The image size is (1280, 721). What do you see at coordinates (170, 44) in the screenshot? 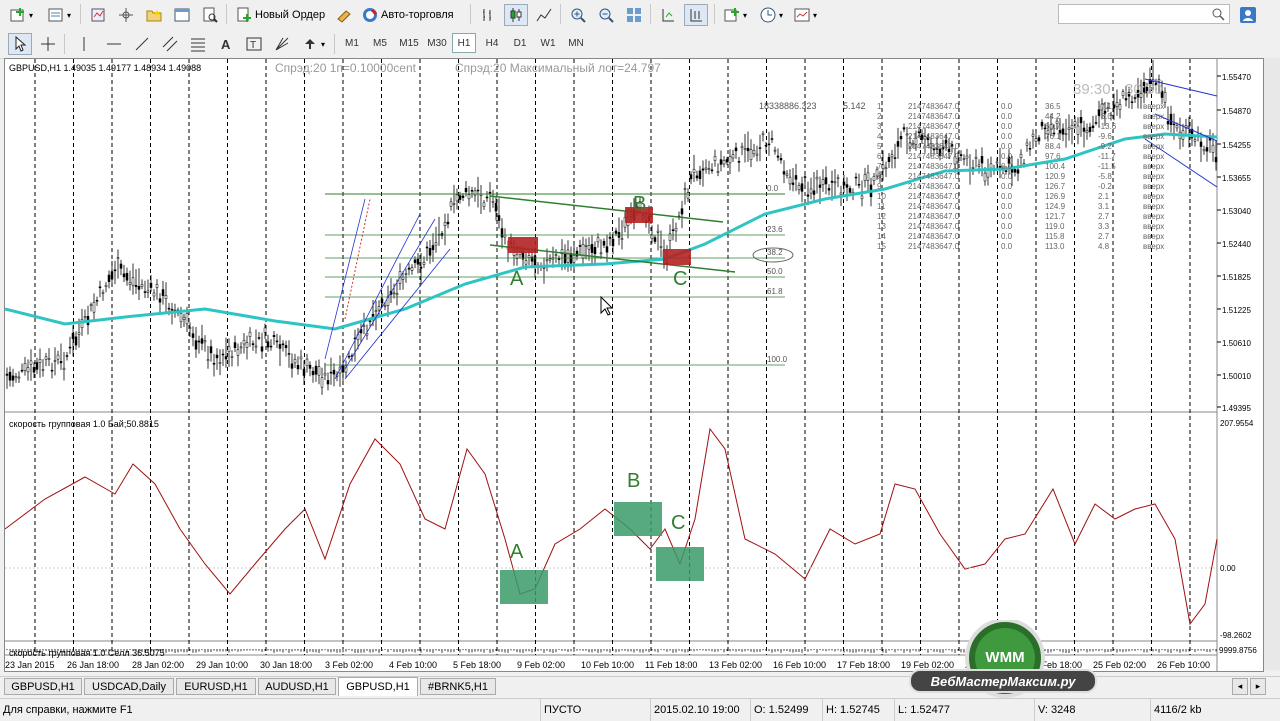
I see `channel-tool` at bounding box center [170, 44].